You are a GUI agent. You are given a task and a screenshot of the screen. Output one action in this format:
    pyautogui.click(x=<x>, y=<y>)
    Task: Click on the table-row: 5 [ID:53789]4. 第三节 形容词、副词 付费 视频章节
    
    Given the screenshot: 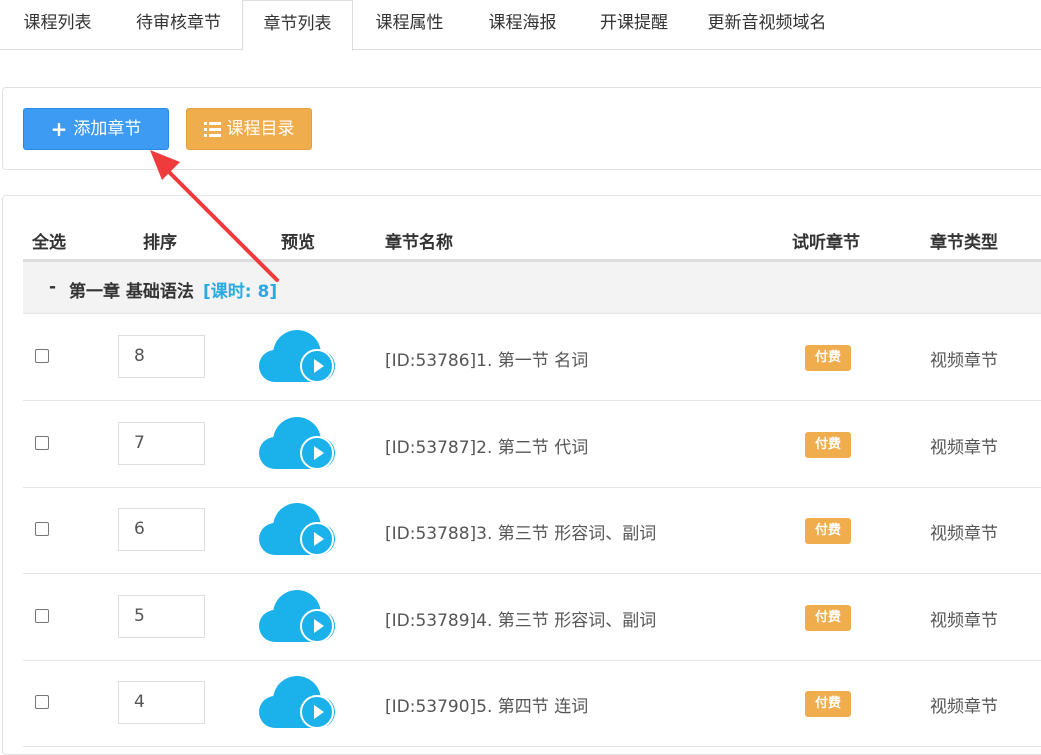 What is the action you would take?
    pyautogui.click(x=532, y=617)
    